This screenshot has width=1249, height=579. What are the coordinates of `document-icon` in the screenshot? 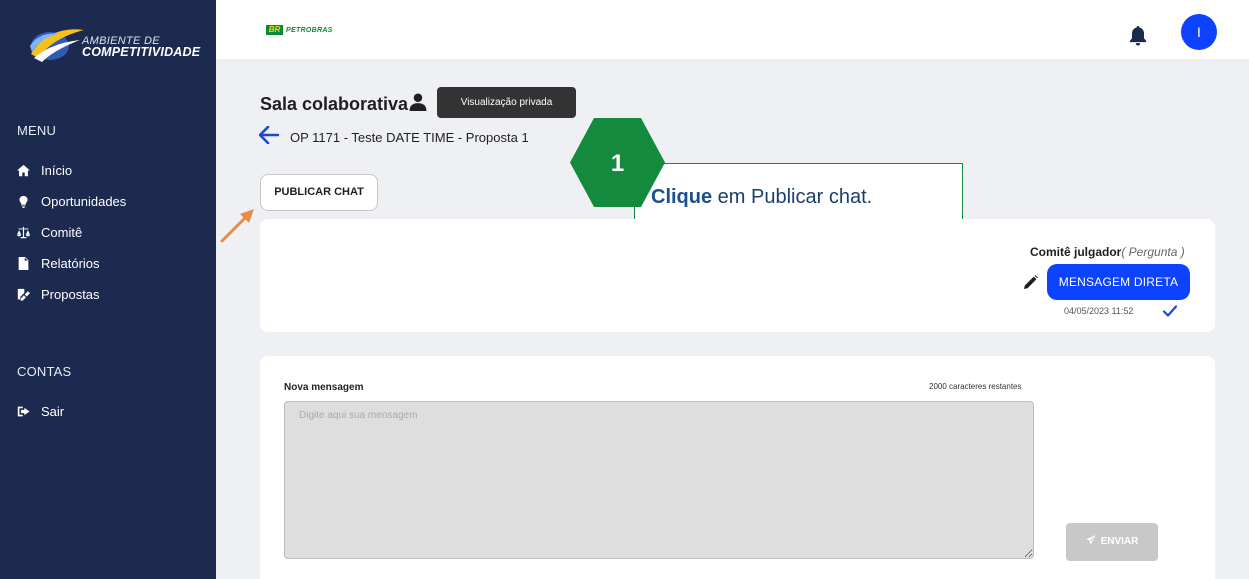 It's located at (23, 263).